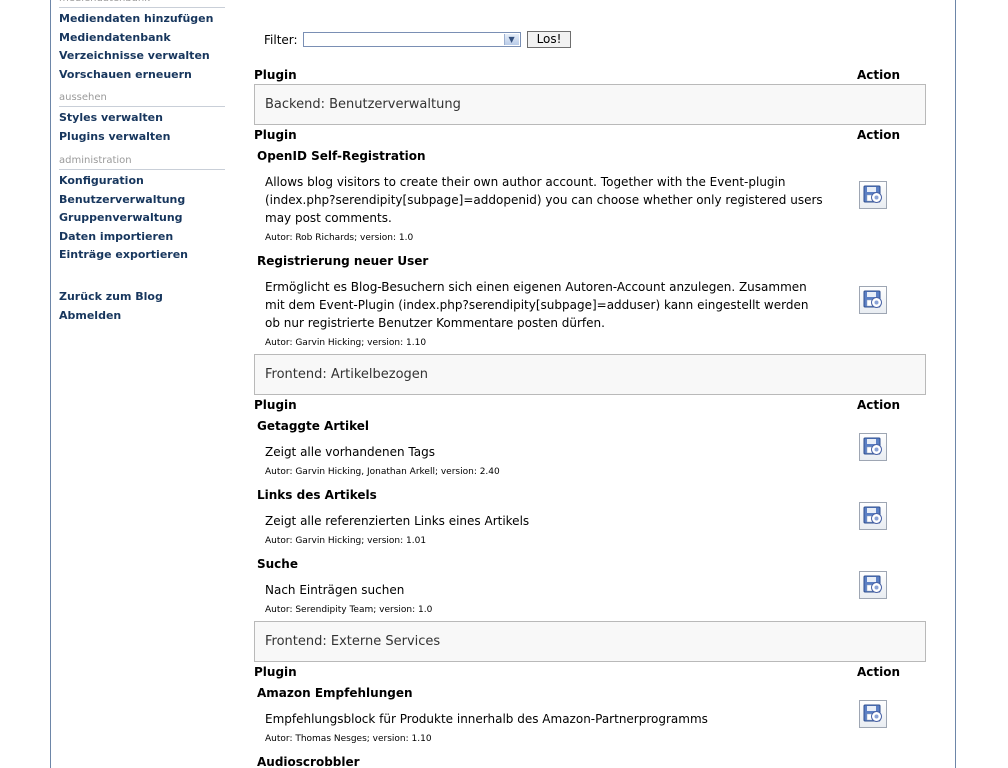 This screenshot has width=1008, height=768. I want to click on plugin-title: Getaggte Artikel, so click(313, 426).